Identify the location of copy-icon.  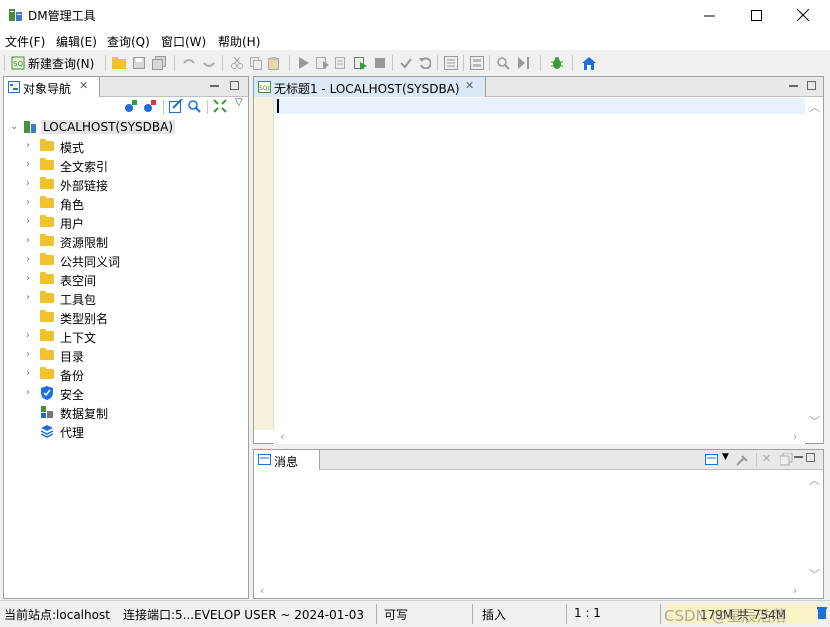
(256, 63).